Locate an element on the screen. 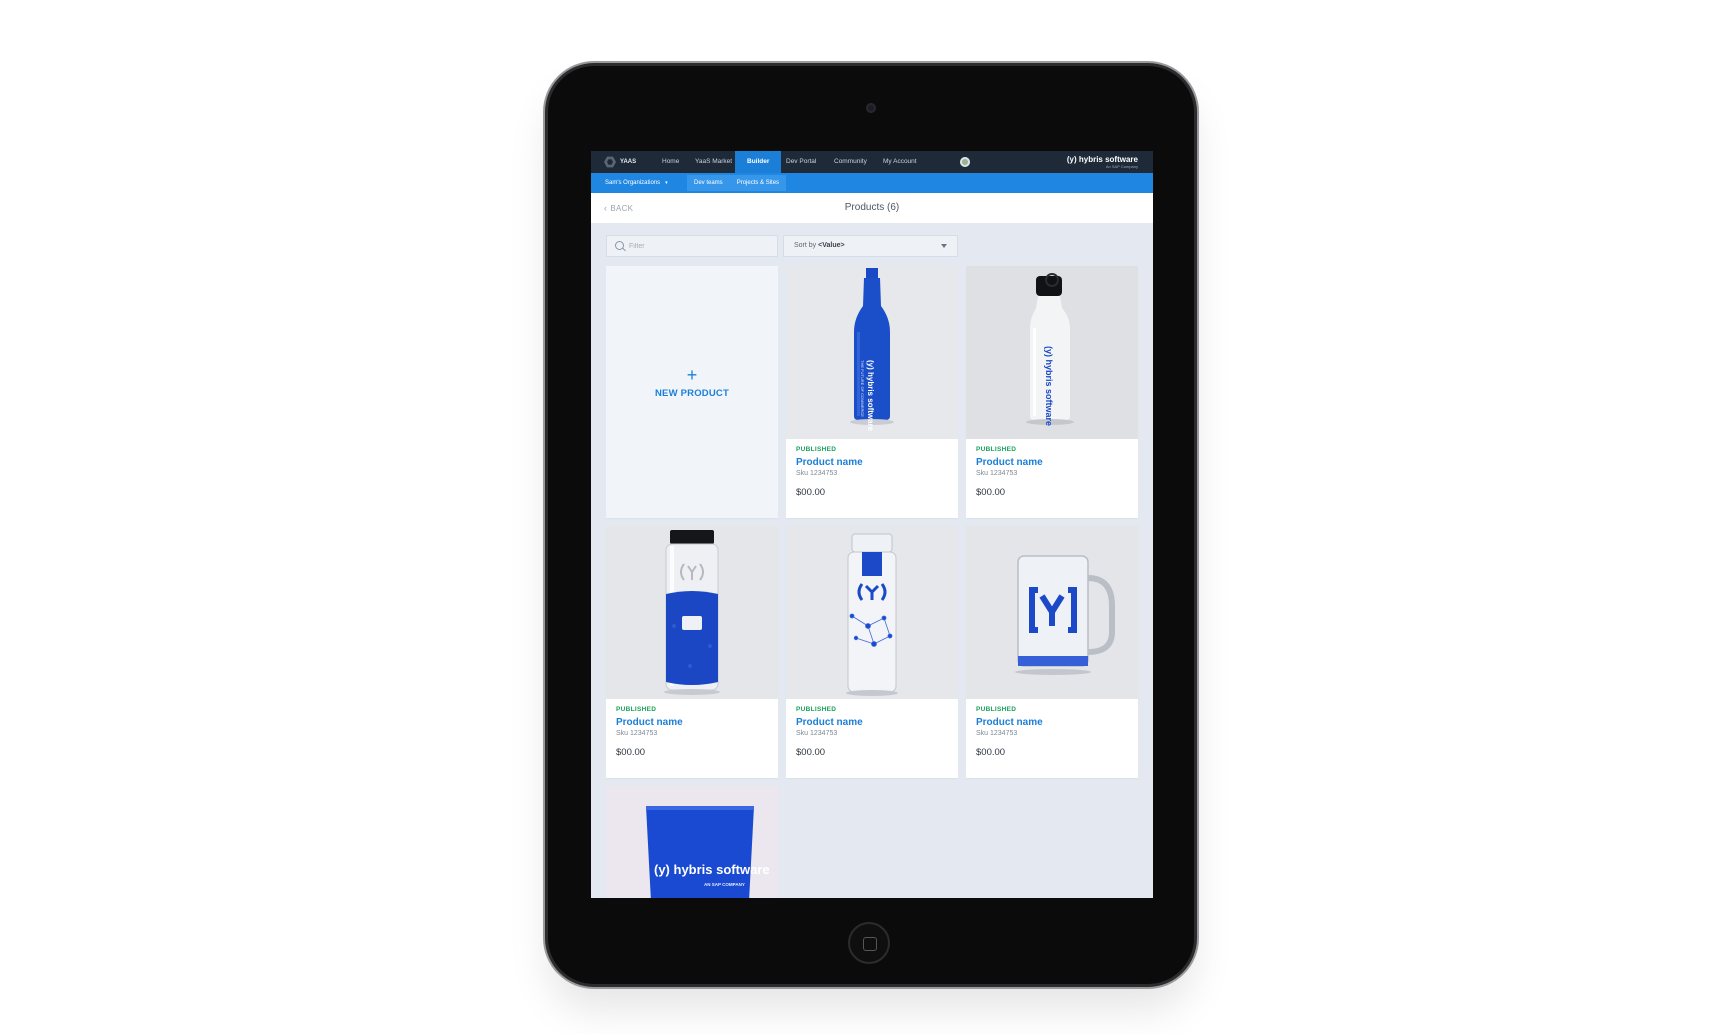 The image size is (1730, 1034). product-card: (y) hybris software AN SAP COMPANY is located at coordinates (692, 842).